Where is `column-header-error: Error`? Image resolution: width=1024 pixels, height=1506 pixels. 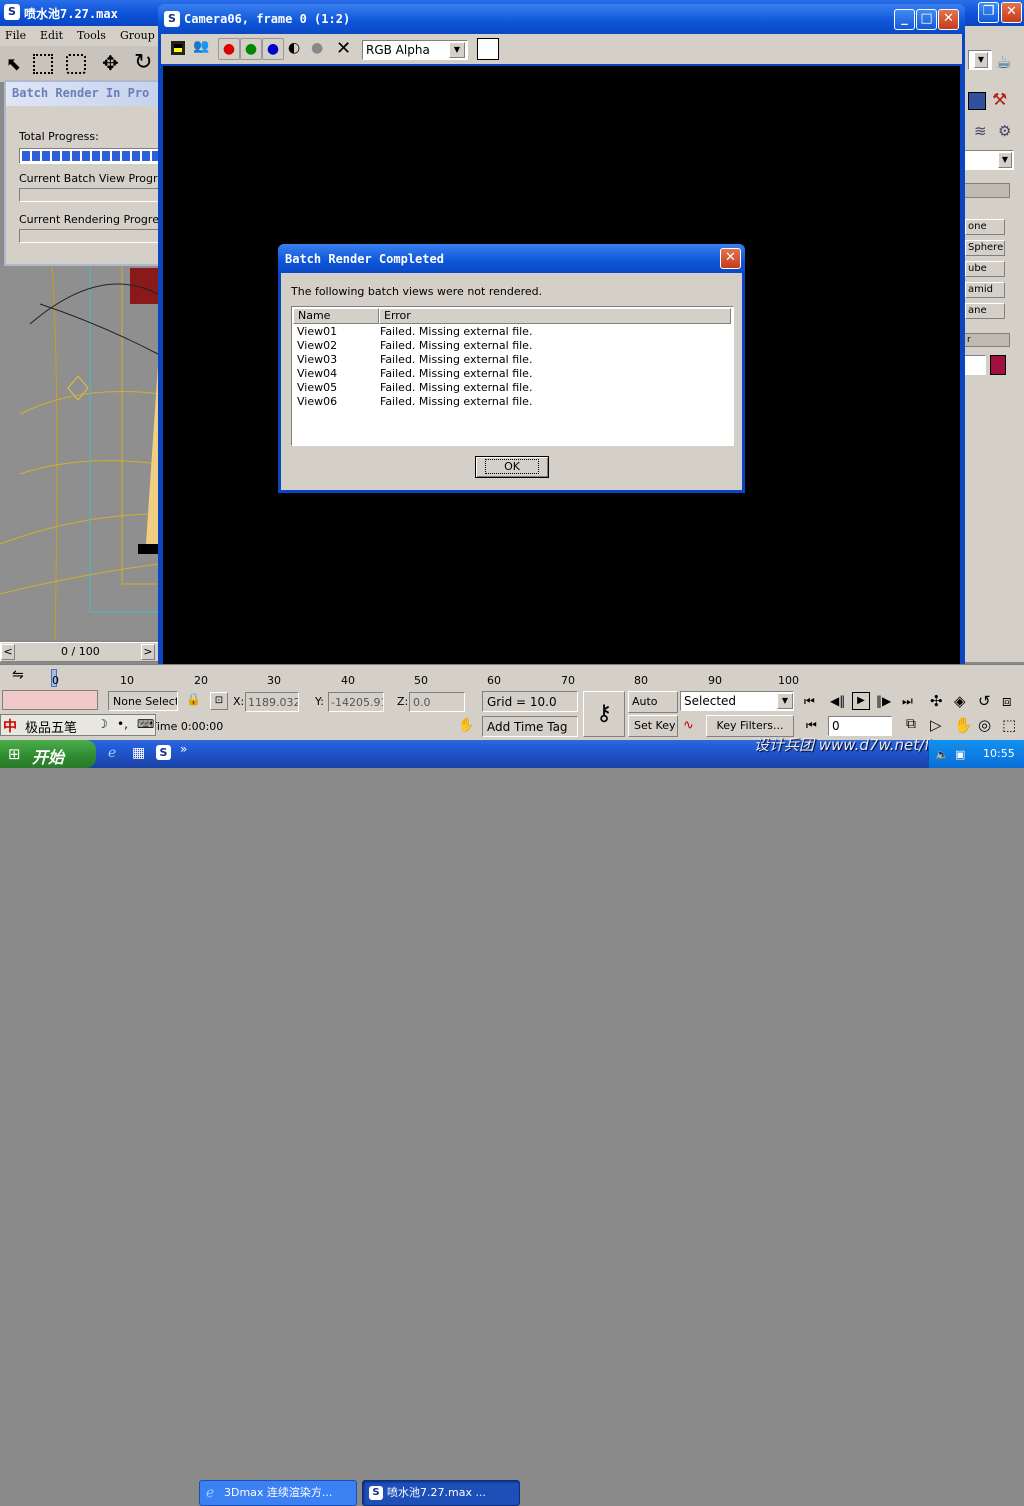
column-header-error: Error is located at coordinates (555, 316).